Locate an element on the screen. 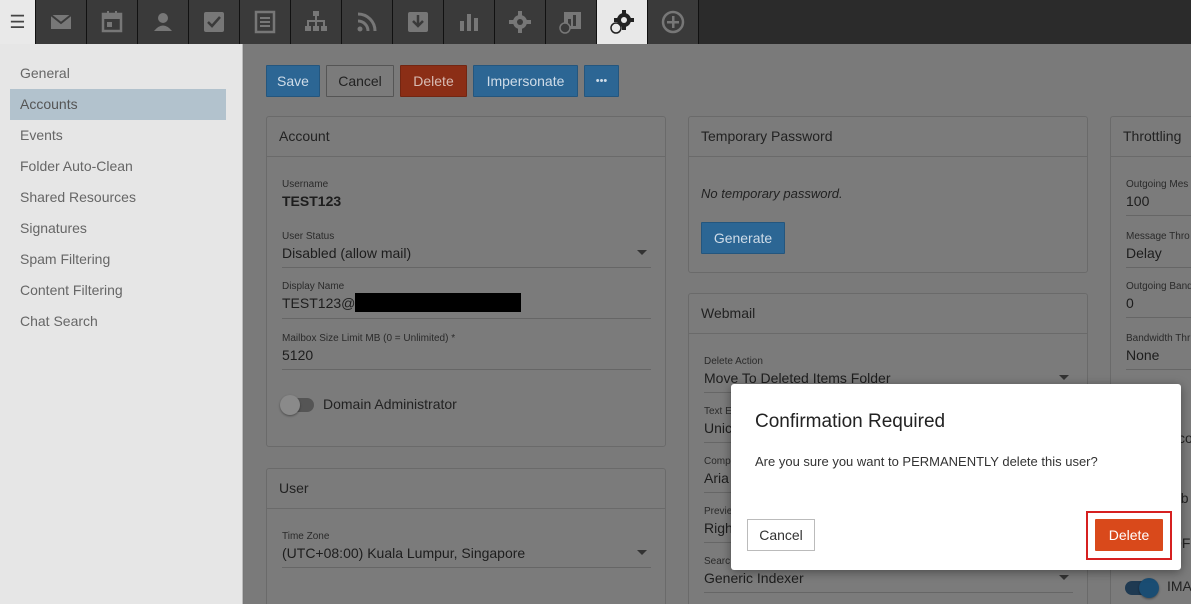 The image size is (1191, 604). imap-toggle is located at coordinates (1142, 588).